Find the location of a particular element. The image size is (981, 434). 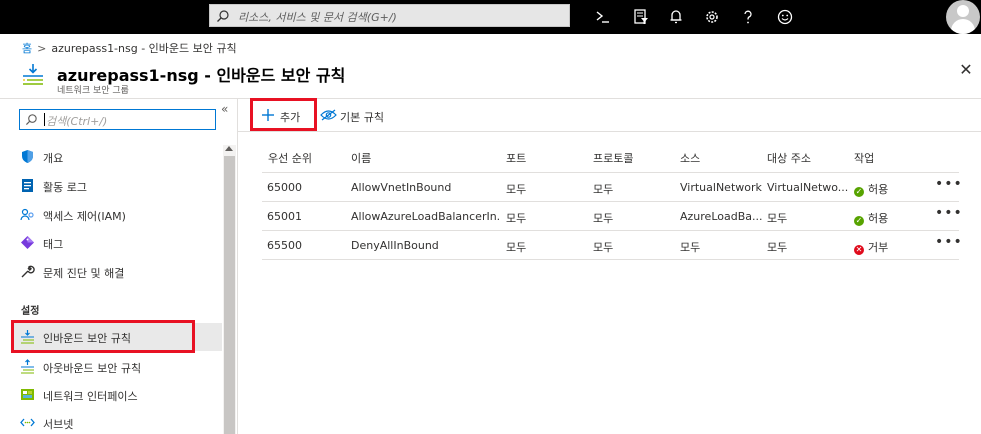

global-search-input: 리소스, 서비스 및 문서 검색(G+/) is located at coordinates (389, 15).